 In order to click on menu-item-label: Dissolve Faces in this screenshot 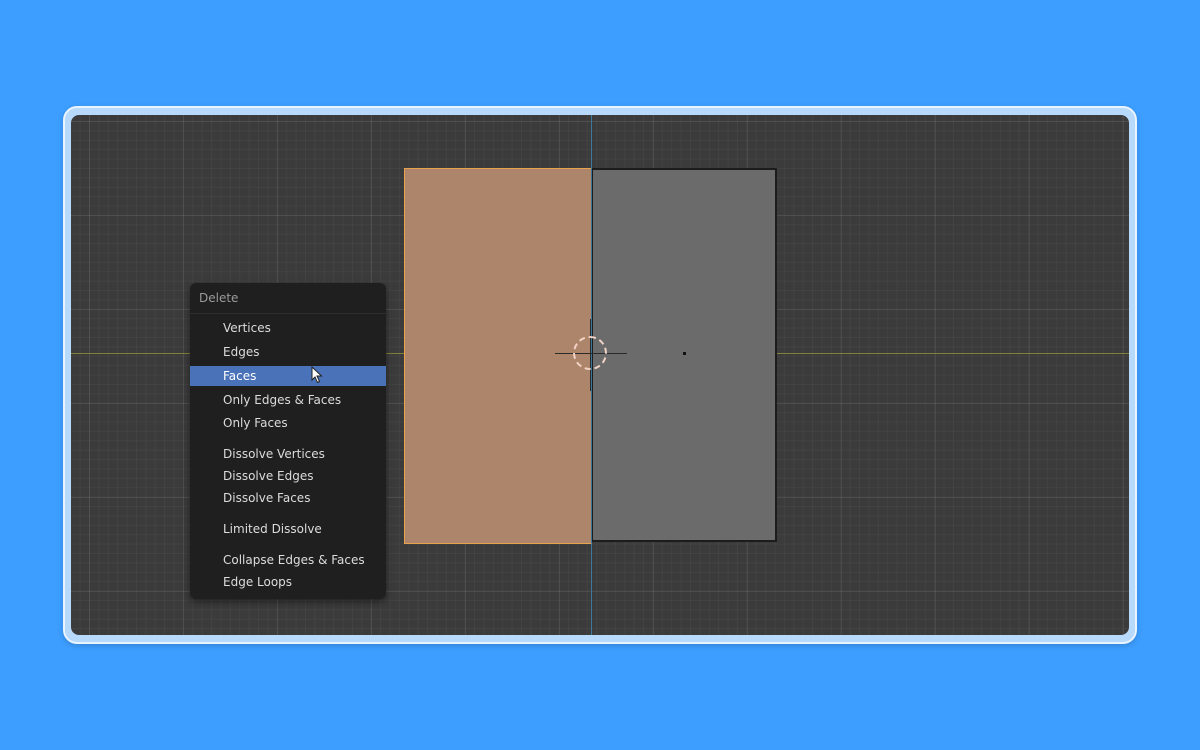, I will do `click(267, 498)`.